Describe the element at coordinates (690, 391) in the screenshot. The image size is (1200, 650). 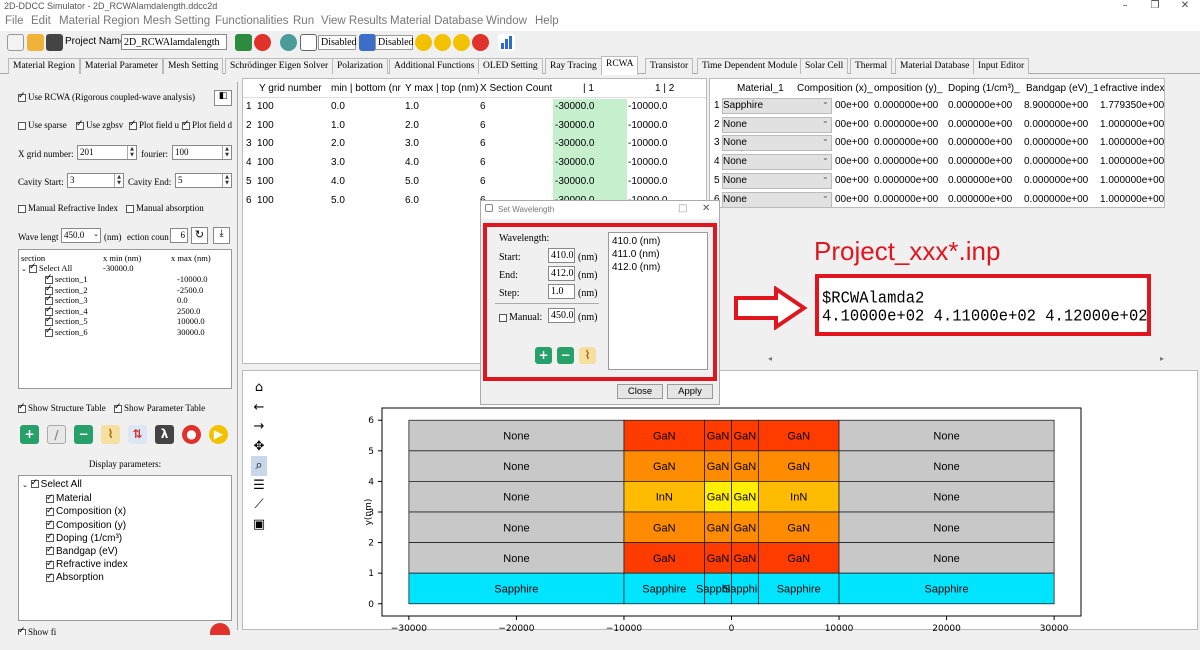
I see `apply-button: Apply` at that location.